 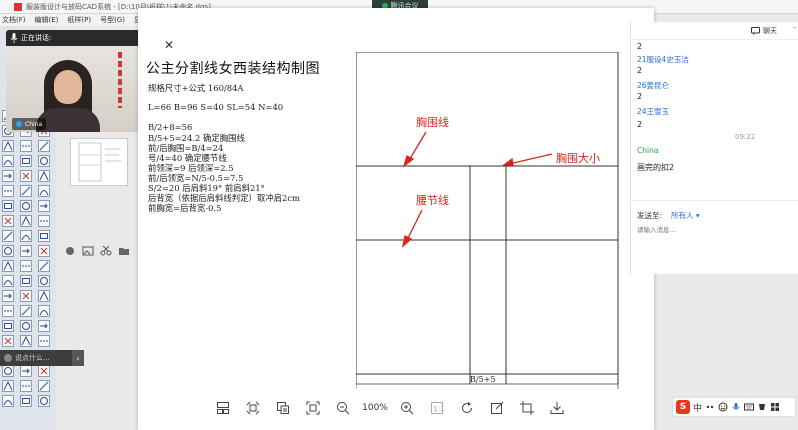 What do you see at coordinates (313, 408) in the screenshot?
I see `fullscreen-button` at bounding box center [313, 408].